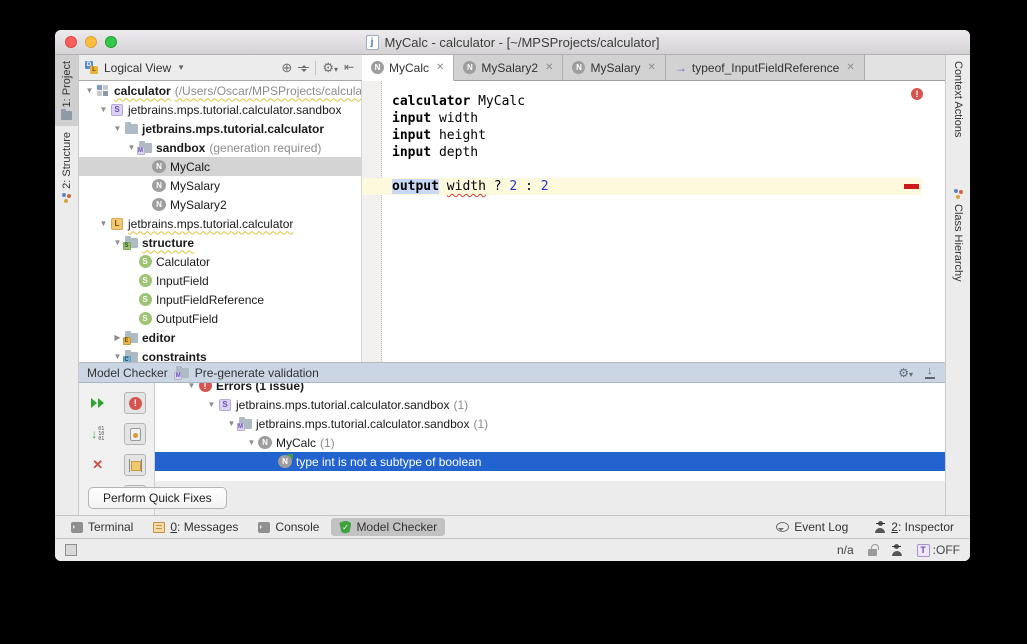 This screenshot has height=644, width=1027. I want to click on tree-row: ▼ jetbrains.mps.tutorial.calculator, so click(220, 128).